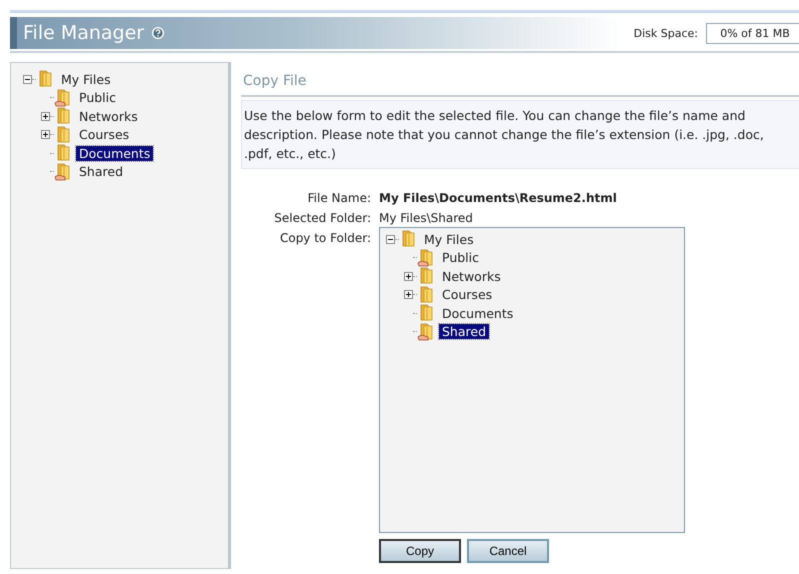 Image resolution: width=799 pixels, height=574 pixels. Describe the element at coordinates (508, 551) in the screenshot. I see `form-button: Cancel` at that location.